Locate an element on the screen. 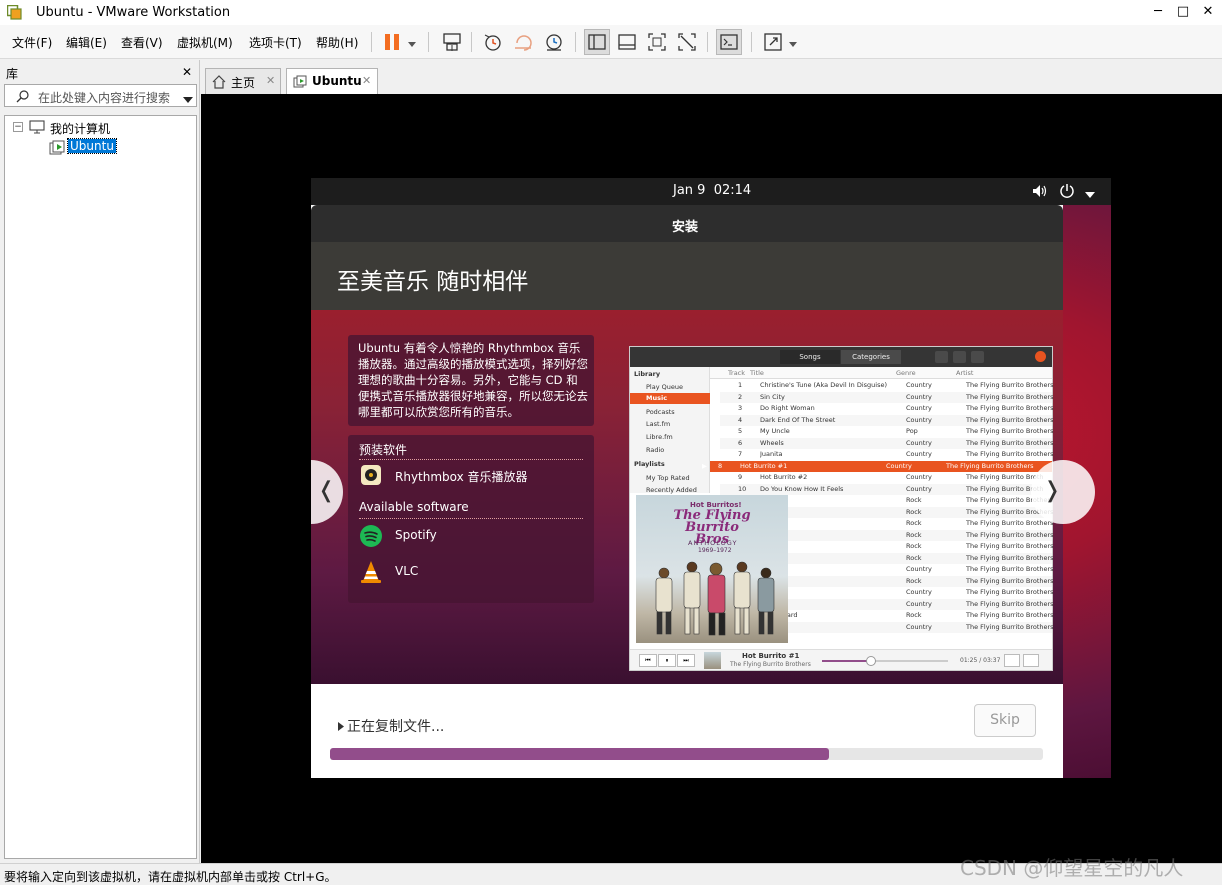 Image resolution: width=1222 pixels, height=885 pixels. search-dropdown-icon is located at coordinates (188, 98).